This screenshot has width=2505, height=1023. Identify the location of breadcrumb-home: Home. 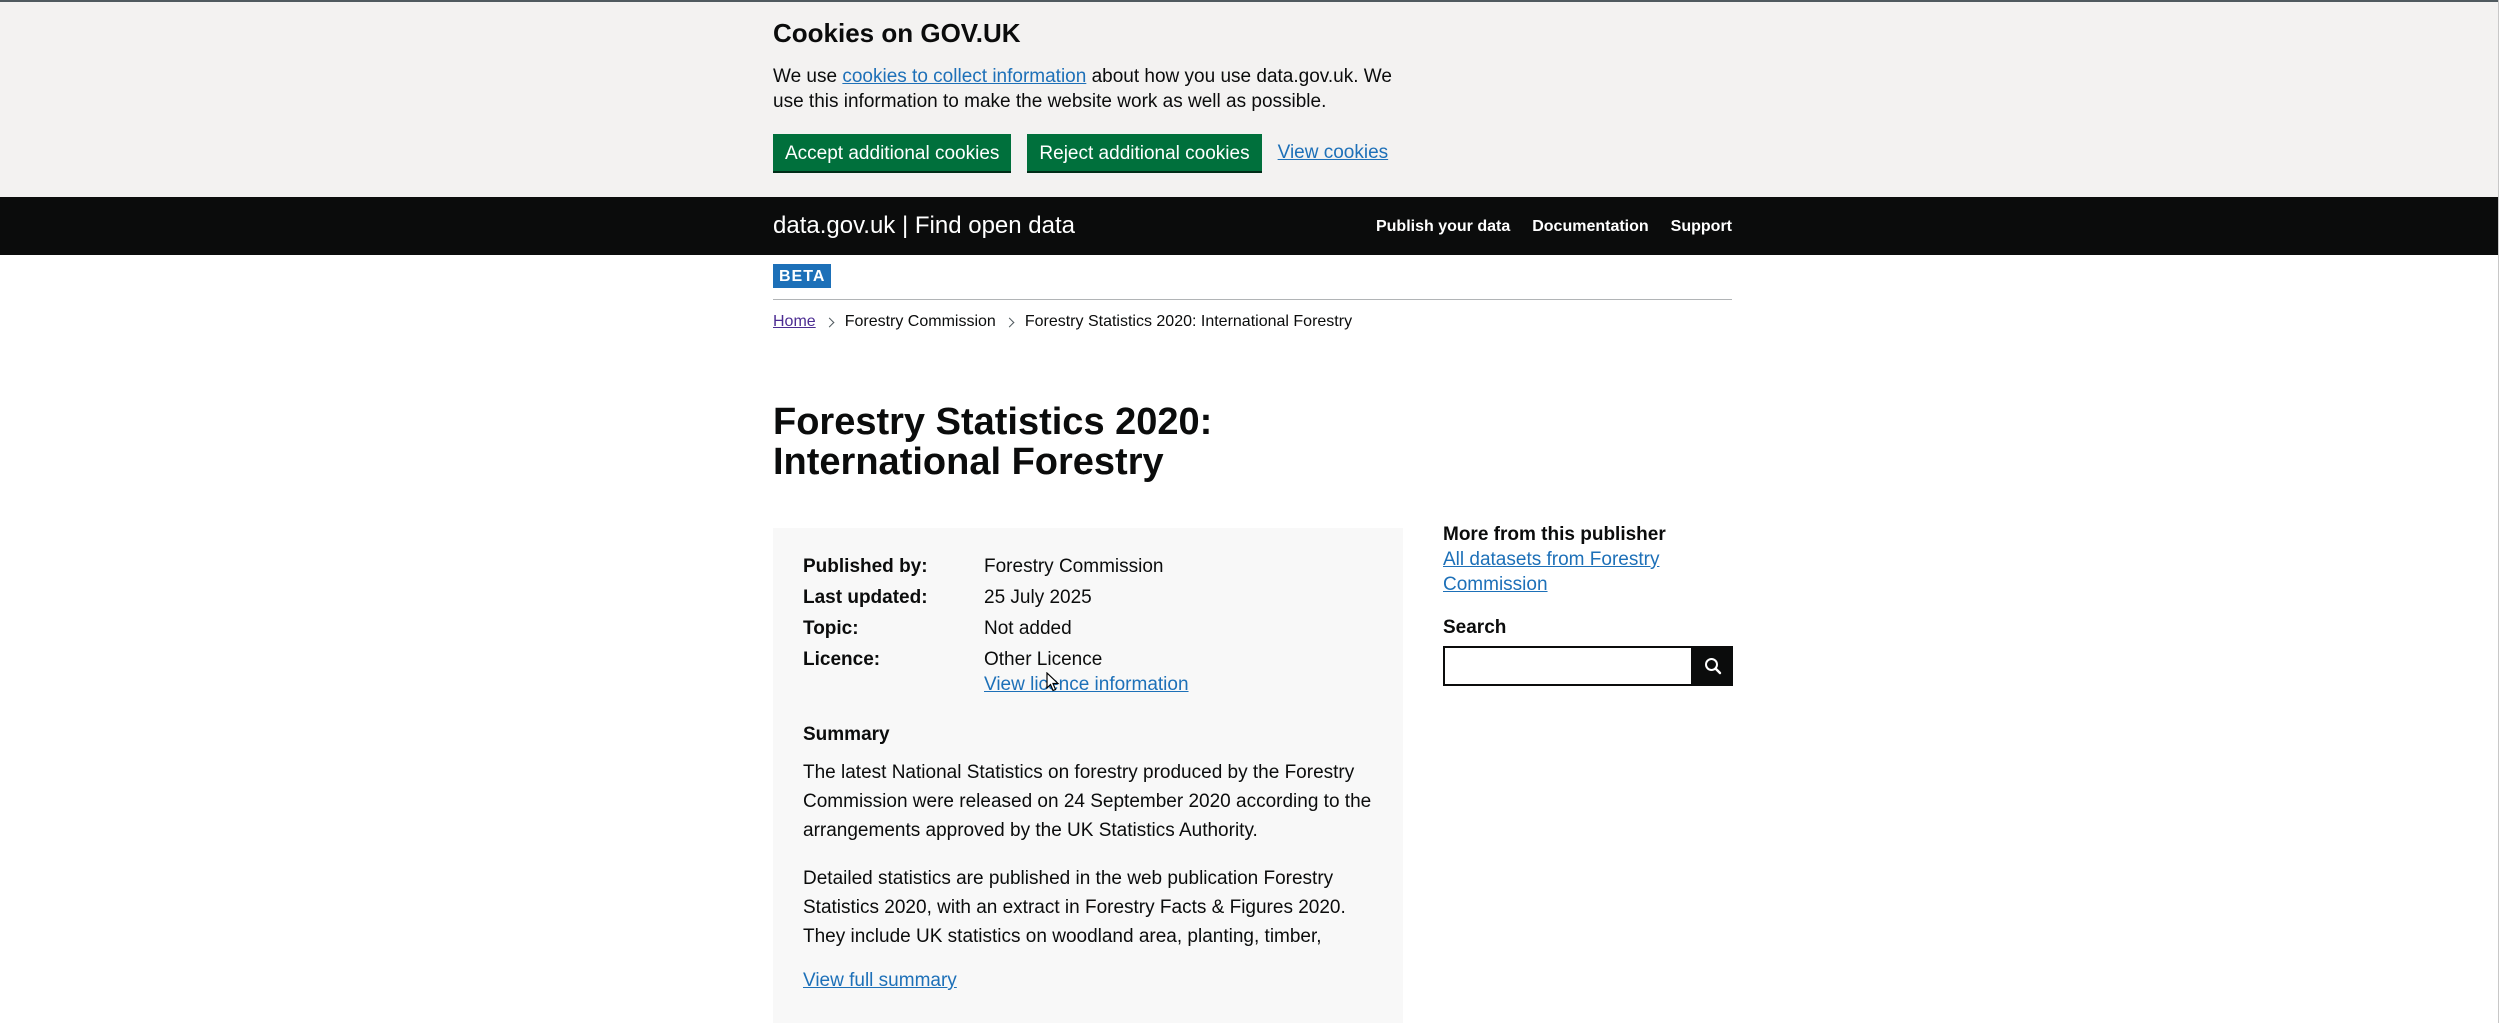
(794, 322).